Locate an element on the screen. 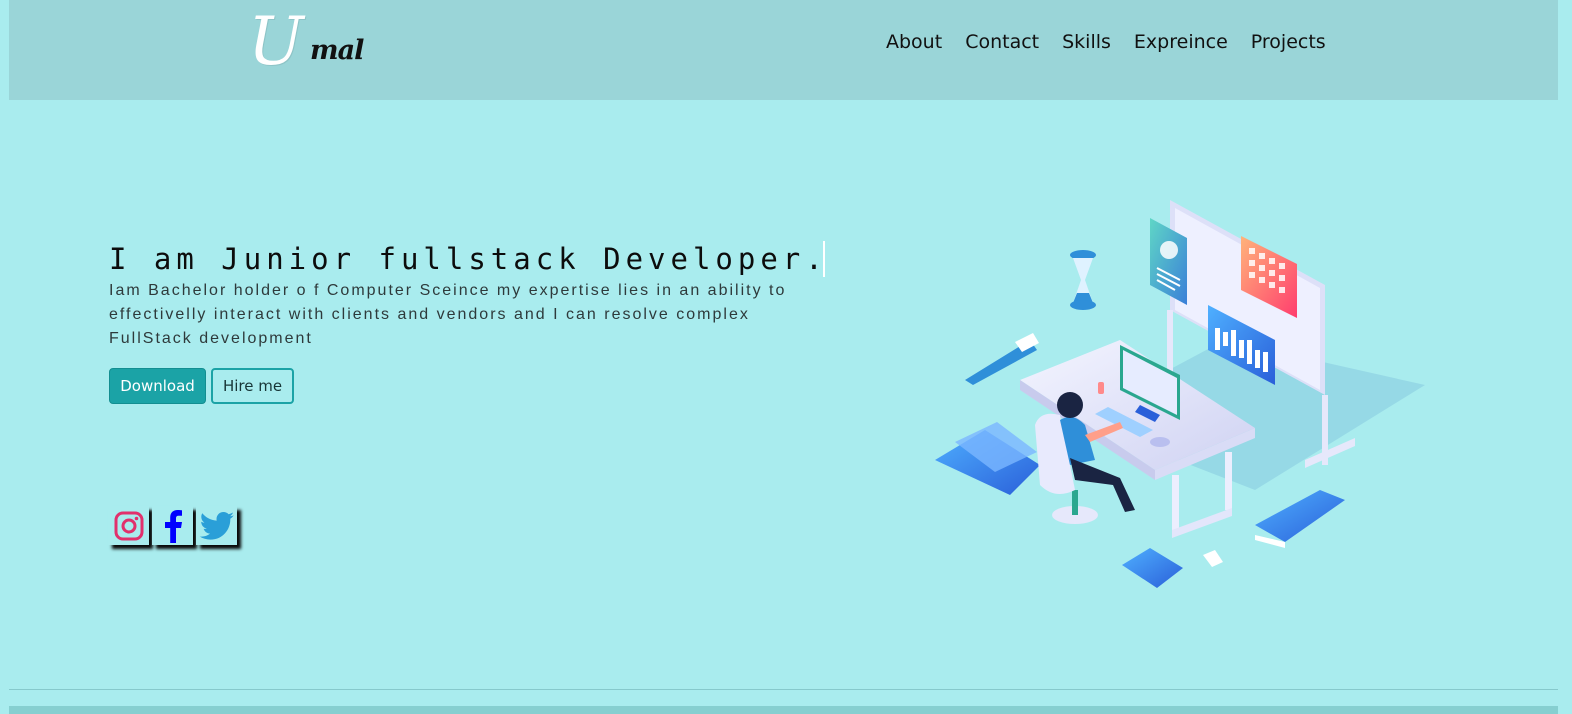  hire-me-button: Hire me is located at coordinates (252, 386).